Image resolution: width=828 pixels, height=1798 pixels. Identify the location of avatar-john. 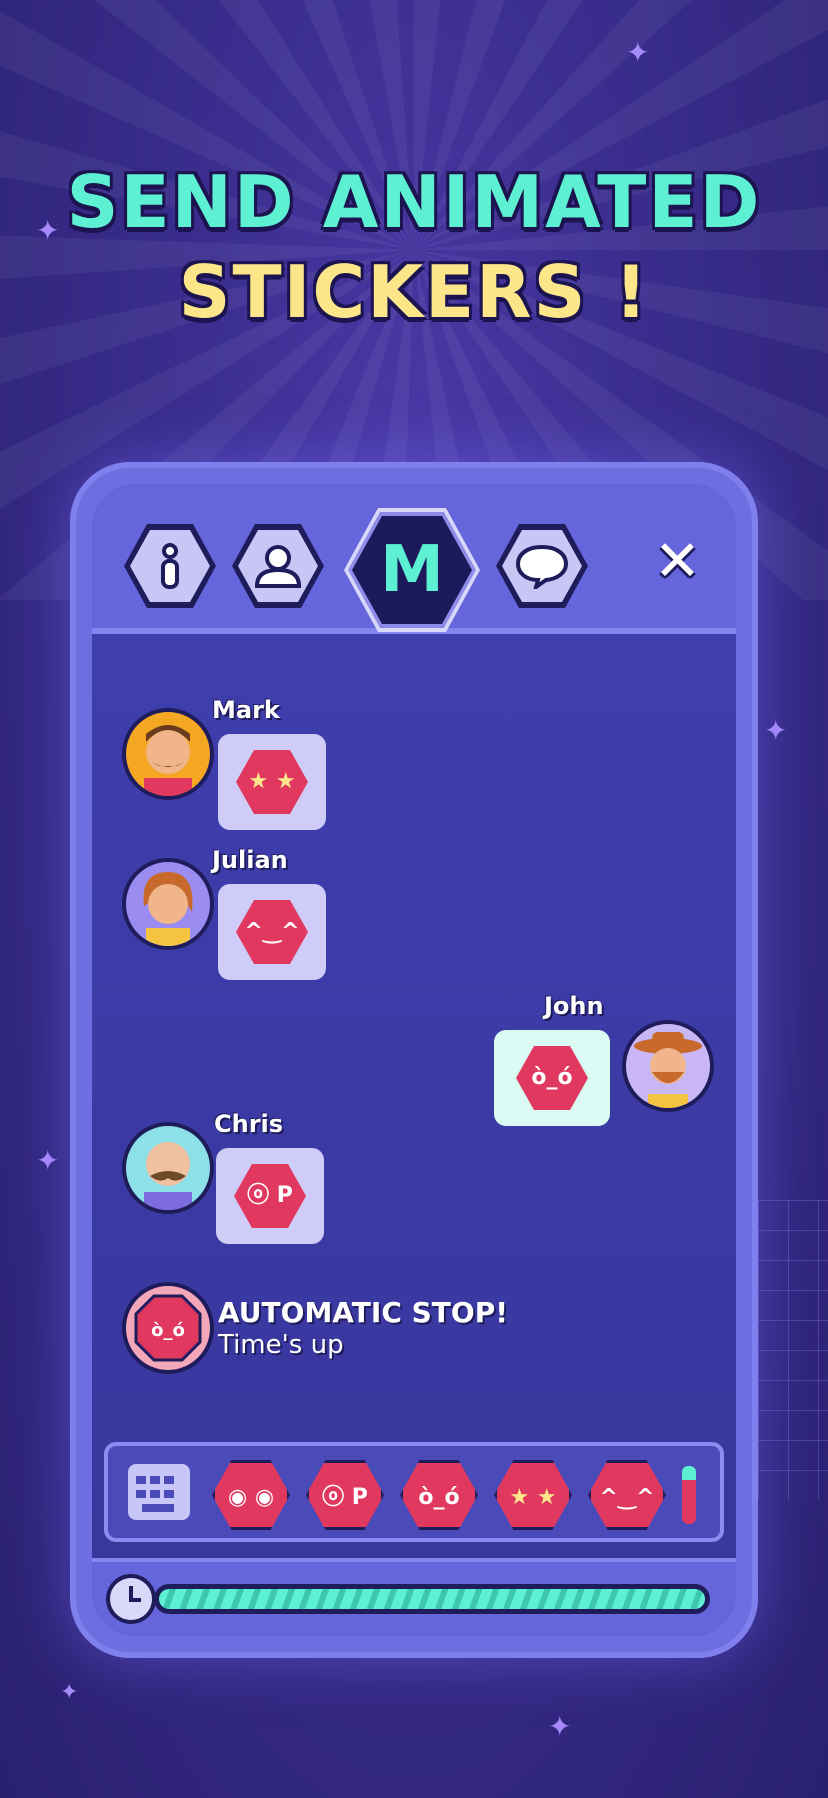
(668, 1070).